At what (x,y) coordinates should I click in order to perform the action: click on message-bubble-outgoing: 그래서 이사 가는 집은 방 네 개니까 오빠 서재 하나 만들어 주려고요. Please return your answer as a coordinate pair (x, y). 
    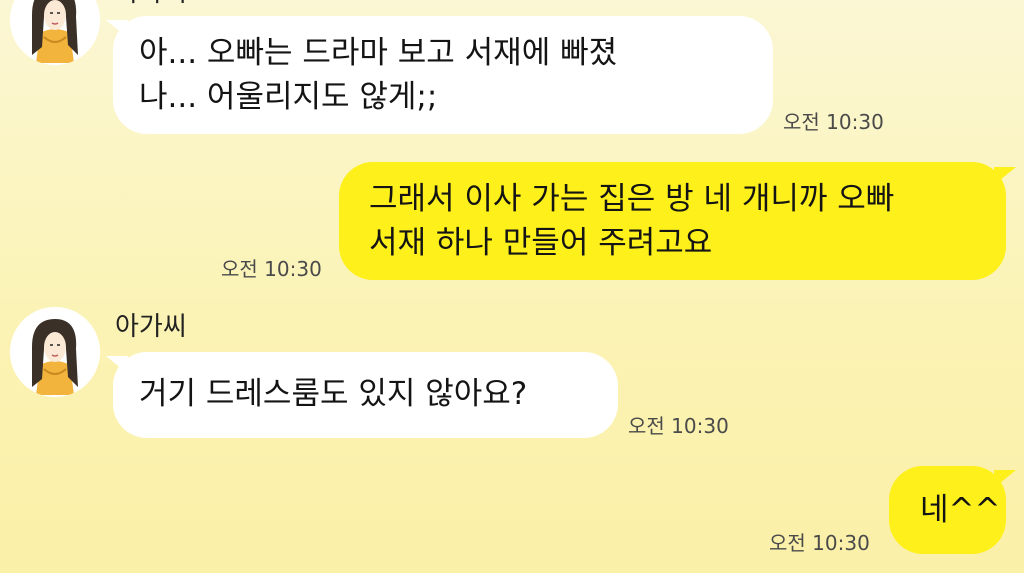
    Looking at the image, I should click on (672, 221).